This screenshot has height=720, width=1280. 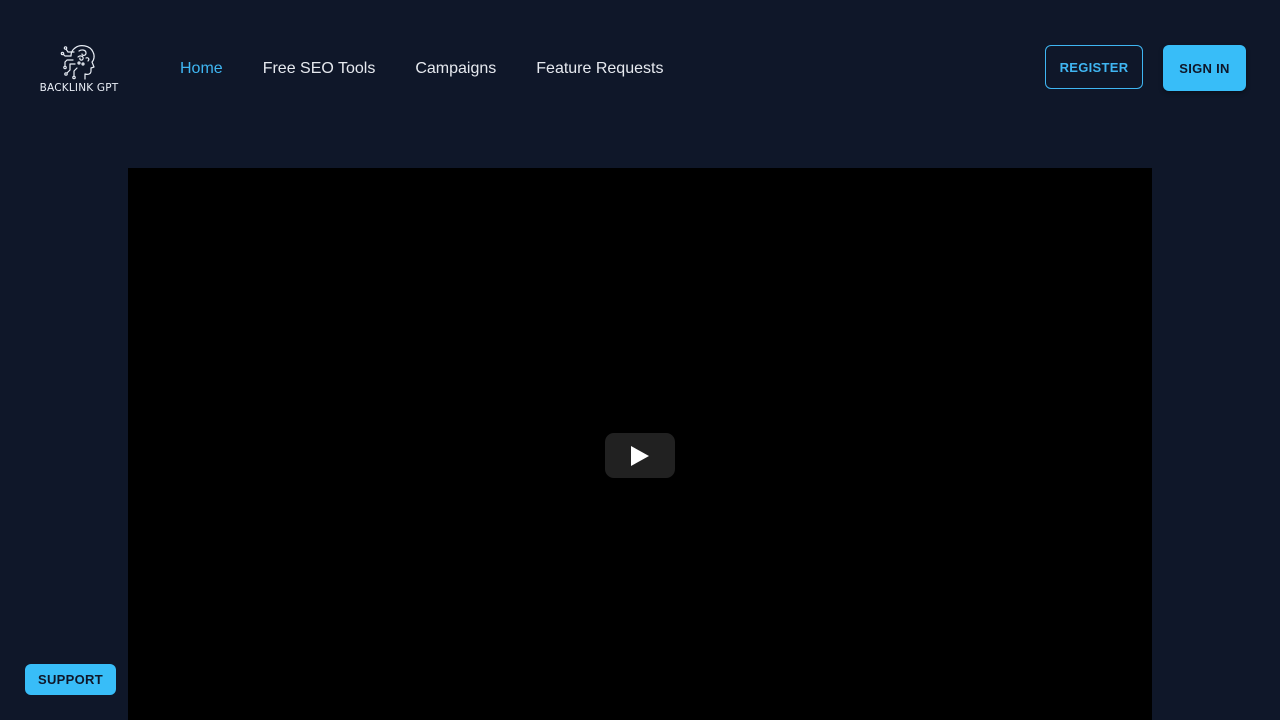 What do you see at coordinates (1094, 67) in the screenshot?
I see `register-button: REGISTER` at bounding box center [1094, 67].